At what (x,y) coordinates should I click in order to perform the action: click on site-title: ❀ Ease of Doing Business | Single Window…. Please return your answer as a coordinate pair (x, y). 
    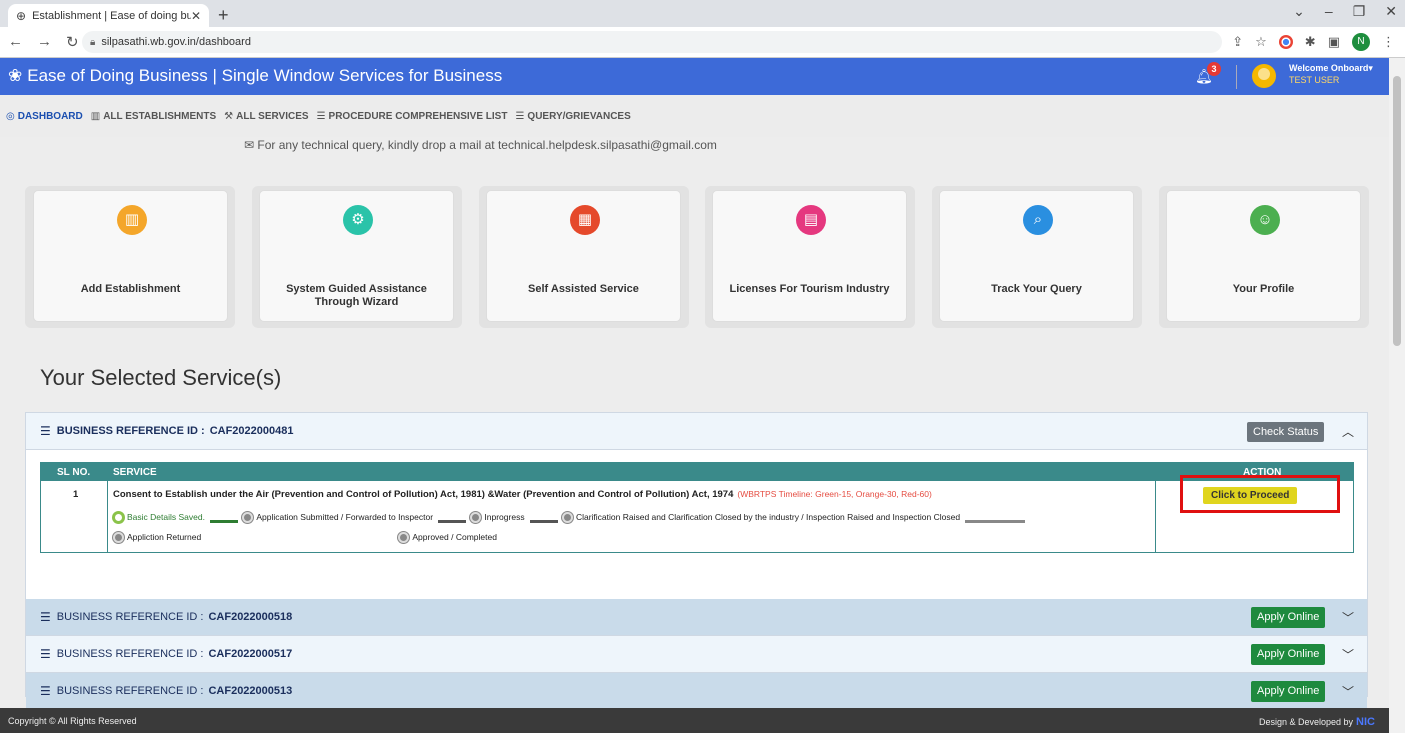
    Looking at the image, I should click on (255, 76).